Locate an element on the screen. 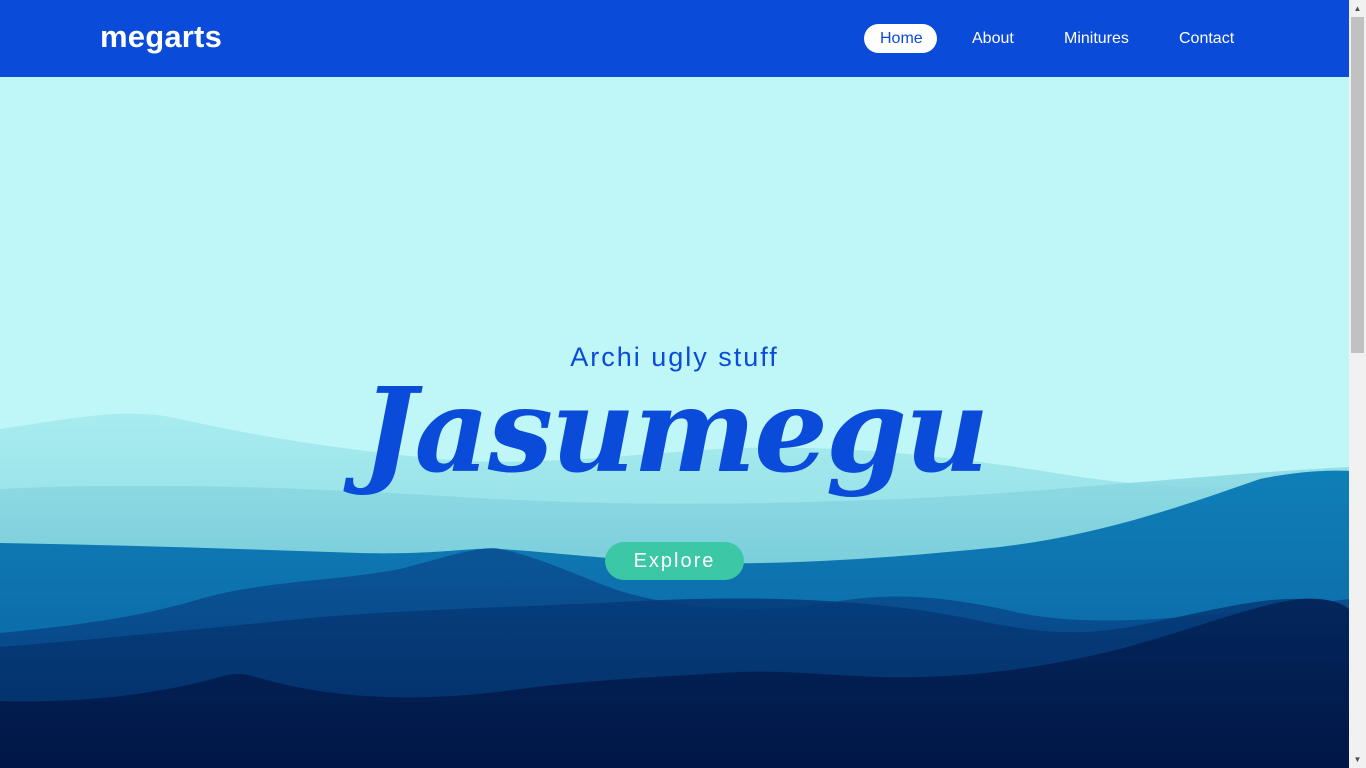  nav-links: Home About Minitures Contact is located at coordinates (674, 39).